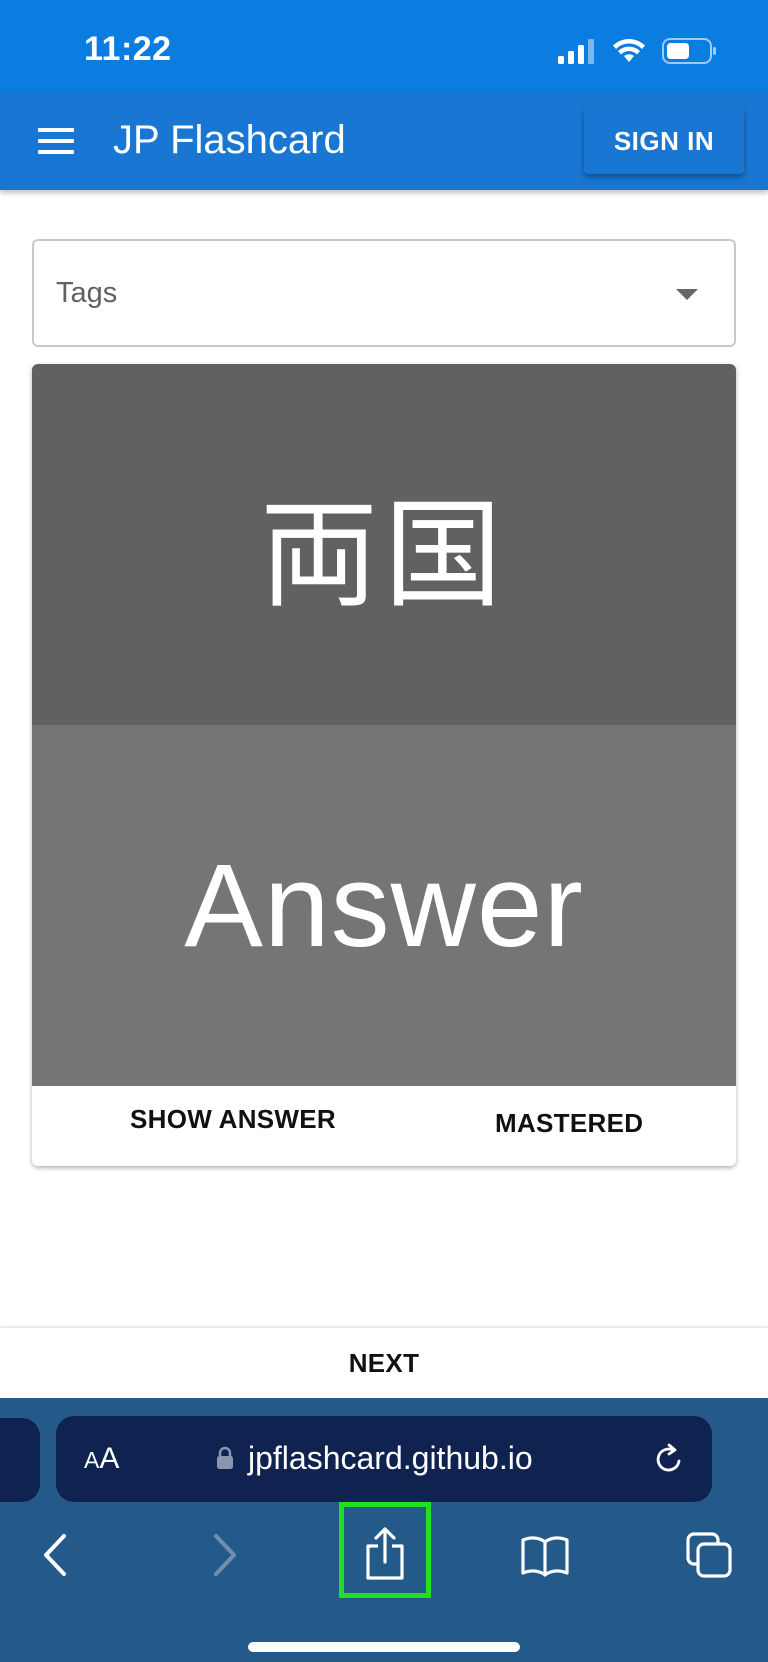 The height and width of the screenshot is (1662, 768). I want to click on wifi-icon, so click(629, 50).